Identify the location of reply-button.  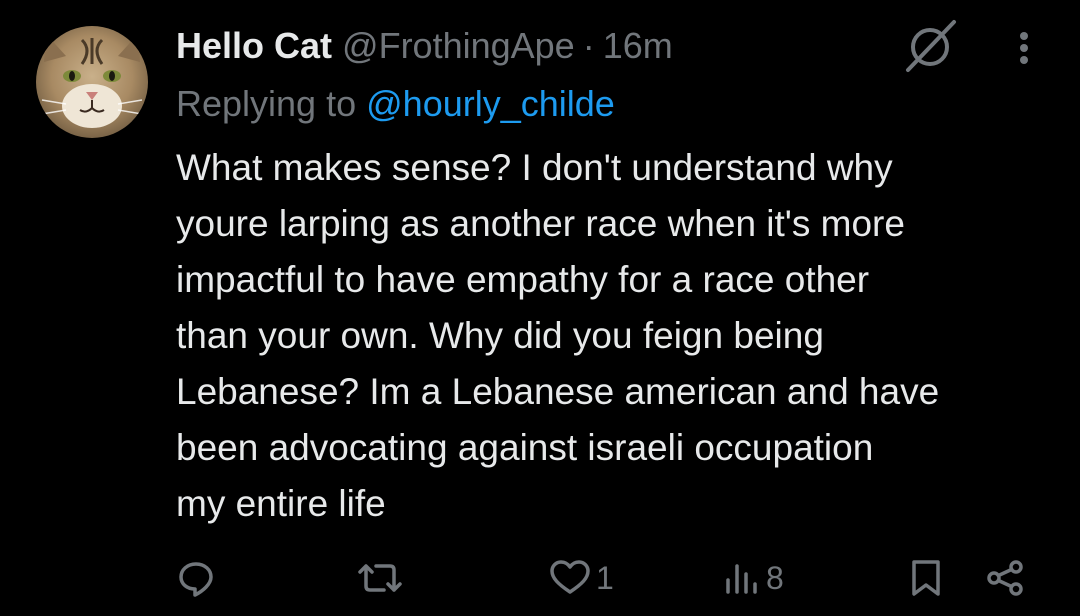
(196, 578).